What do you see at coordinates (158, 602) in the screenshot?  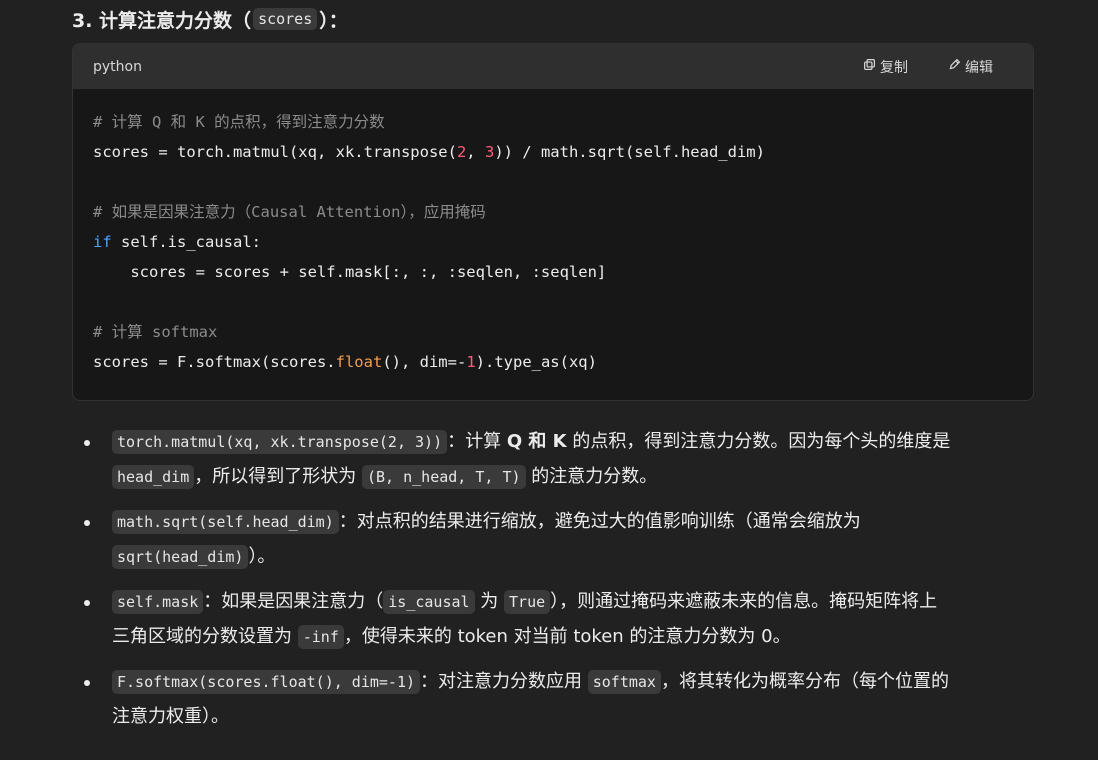 I see `inline-code: self.mask` at bounding box center [158, 602].